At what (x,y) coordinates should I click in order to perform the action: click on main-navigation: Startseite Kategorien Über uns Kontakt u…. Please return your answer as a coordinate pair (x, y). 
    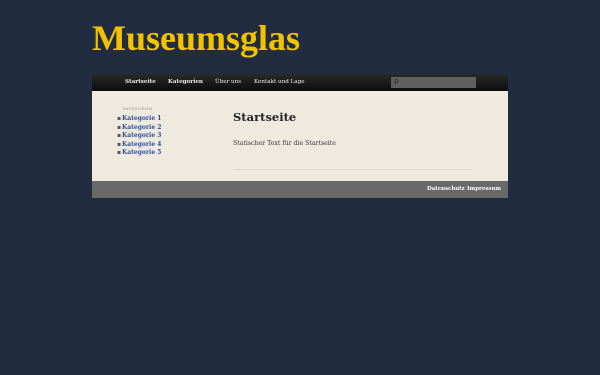
    Looking at the image, I should click on (300, 82).